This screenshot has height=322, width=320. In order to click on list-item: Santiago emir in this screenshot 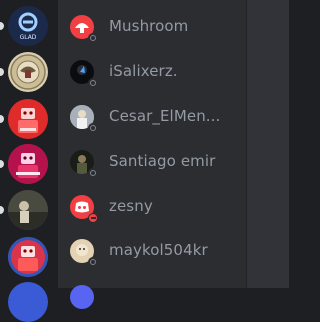, I will do `click(152, 162)`.